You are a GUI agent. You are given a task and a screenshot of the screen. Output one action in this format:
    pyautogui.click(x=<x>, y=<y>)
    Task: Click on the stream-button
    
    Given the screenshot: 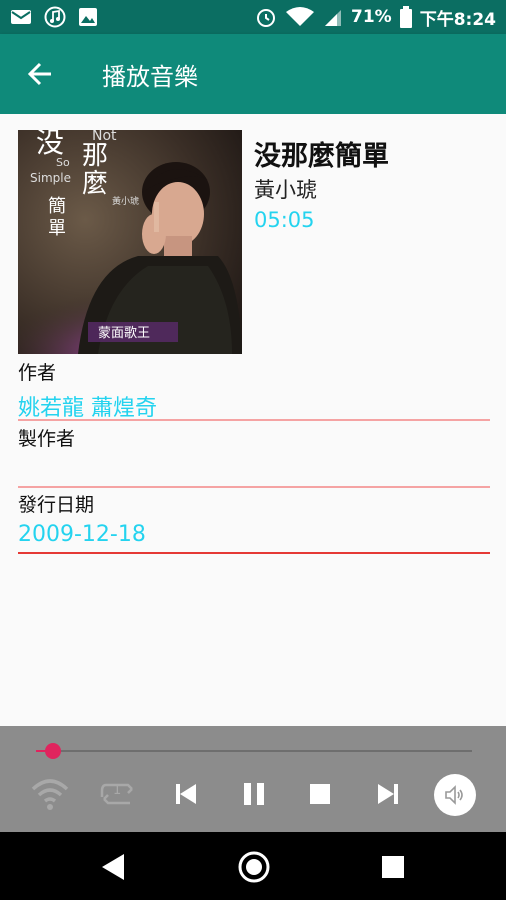 What is the action you would take?
    pyautogui.click(x=50, y=794)
    